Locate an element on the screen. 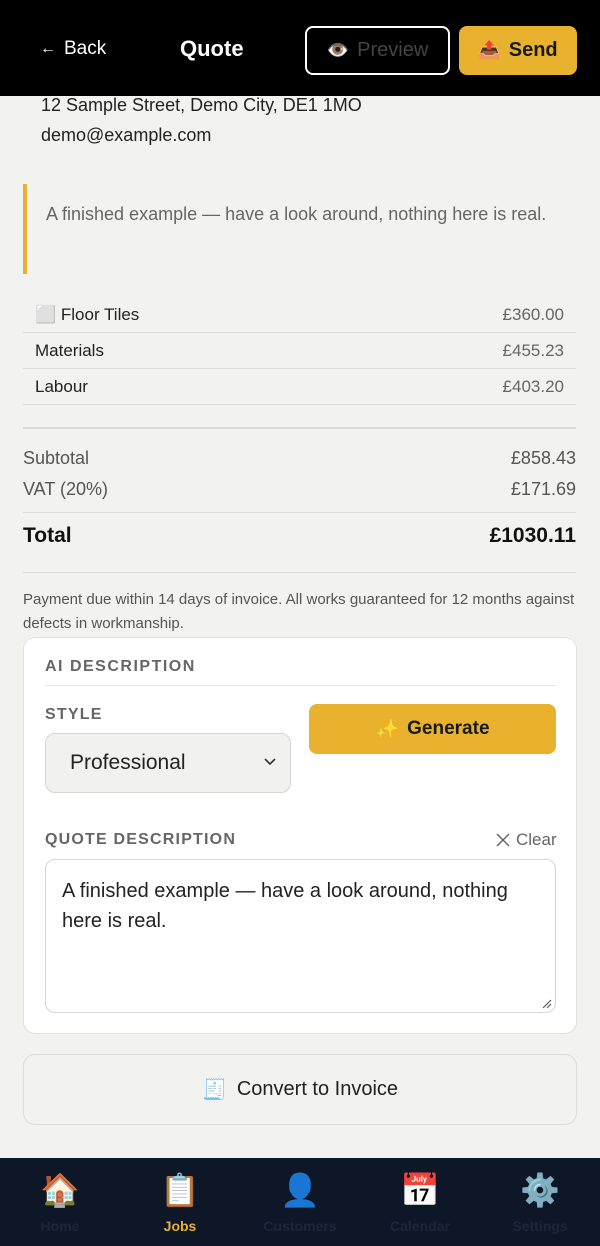 The height and width of the screenshot is (1246, 600). nav-item-customers: 👤 Customers is located at coordinates (300, 1202).